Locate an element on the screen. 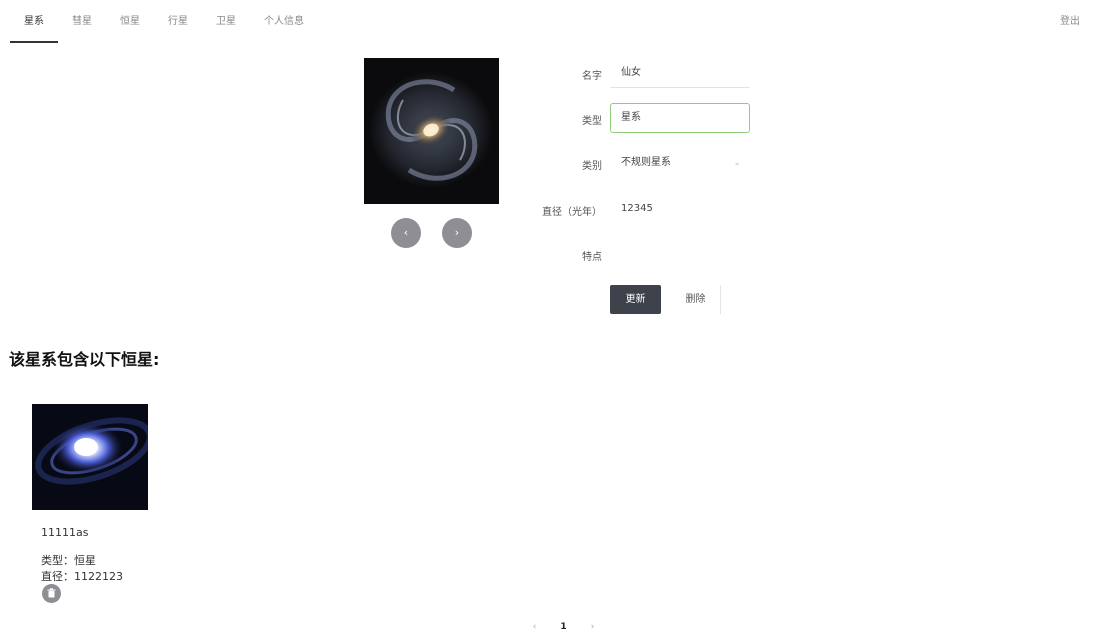 The height and width of the screenshot is (642, 1096). name-label: 名字 is located at coordinates (592, 76).